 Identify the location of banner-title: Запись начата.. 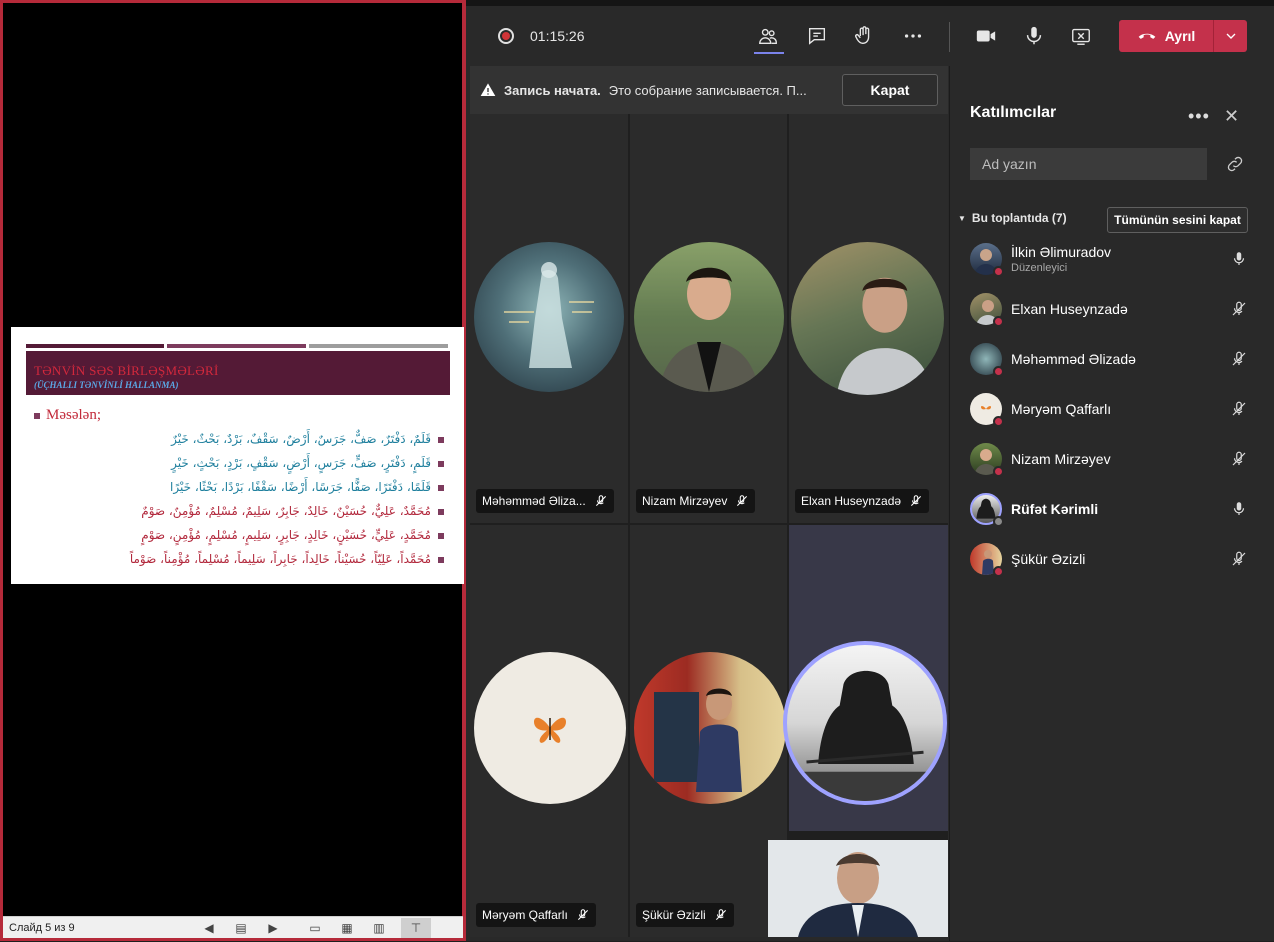
(552, 90).